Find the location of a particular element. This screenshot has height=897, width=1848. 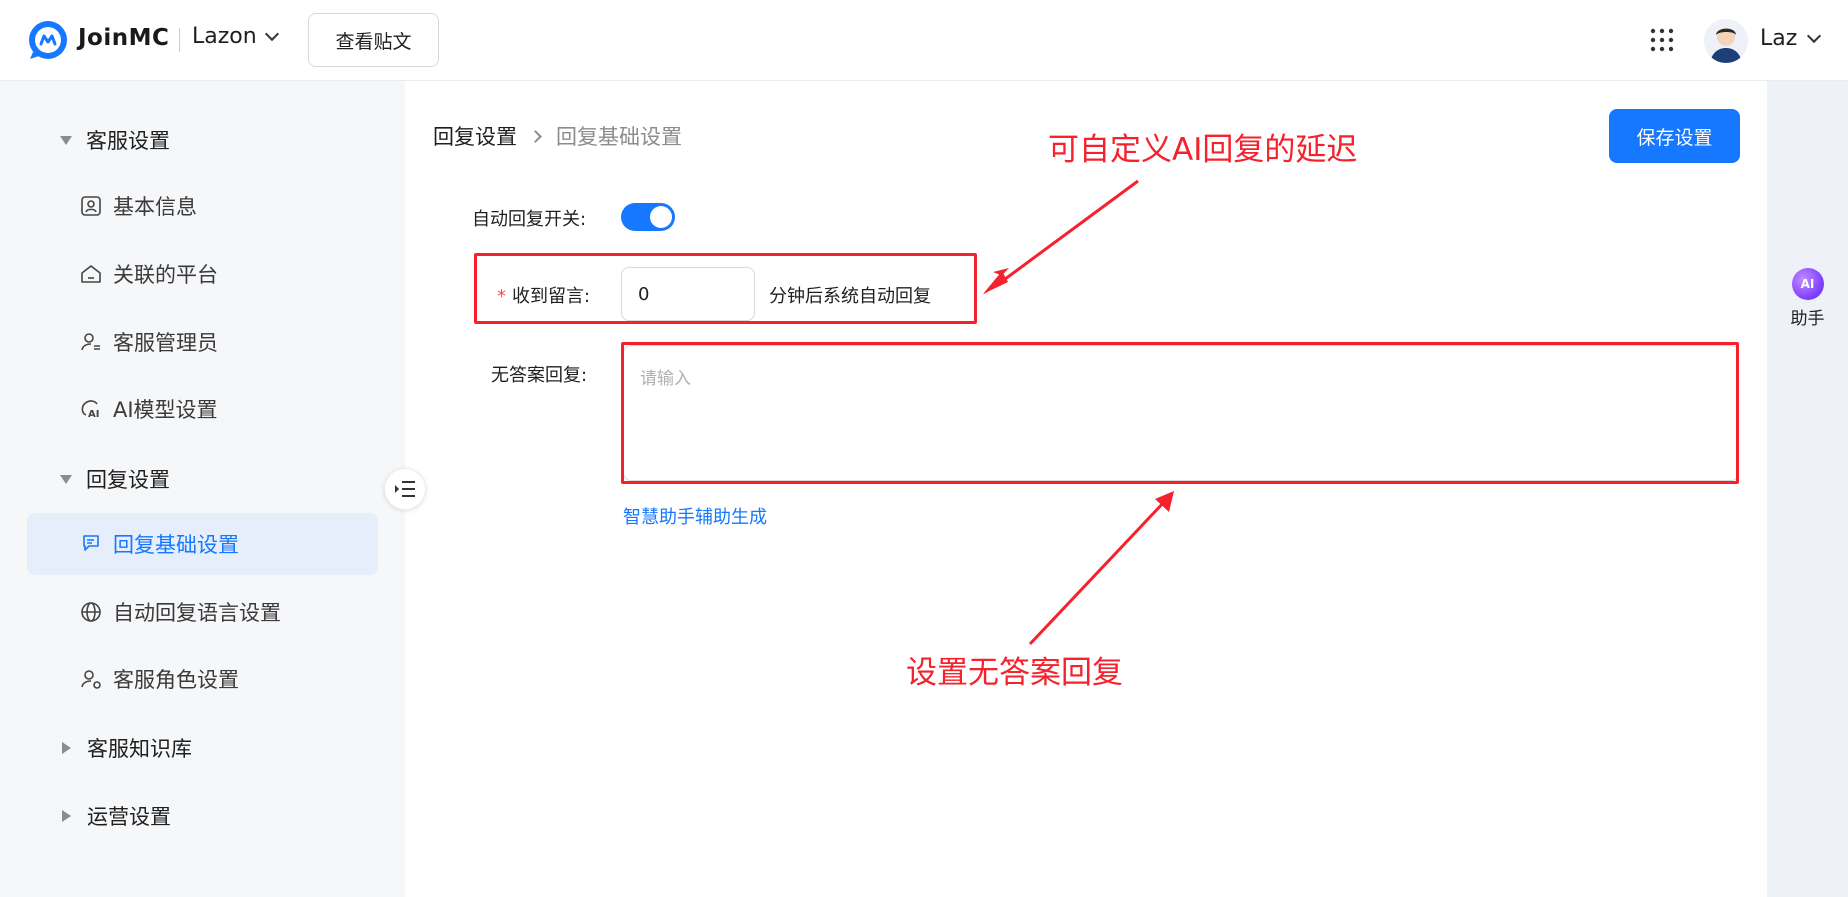

id-card-icon is located at coordinates (91, 206).